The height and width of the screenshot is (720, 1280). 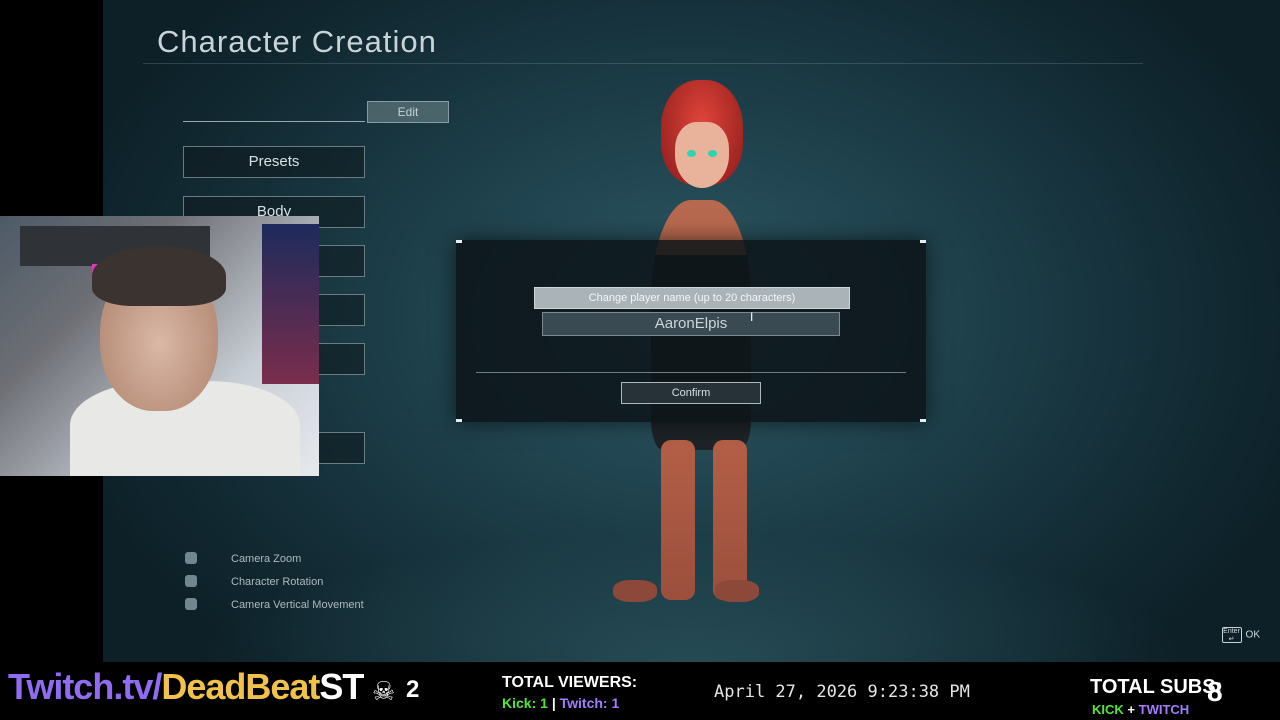 What do you see at coordinates (1108, 709) in the screenshot?
I see `subs-kick: KICK` at bounding box center [1108, 709].